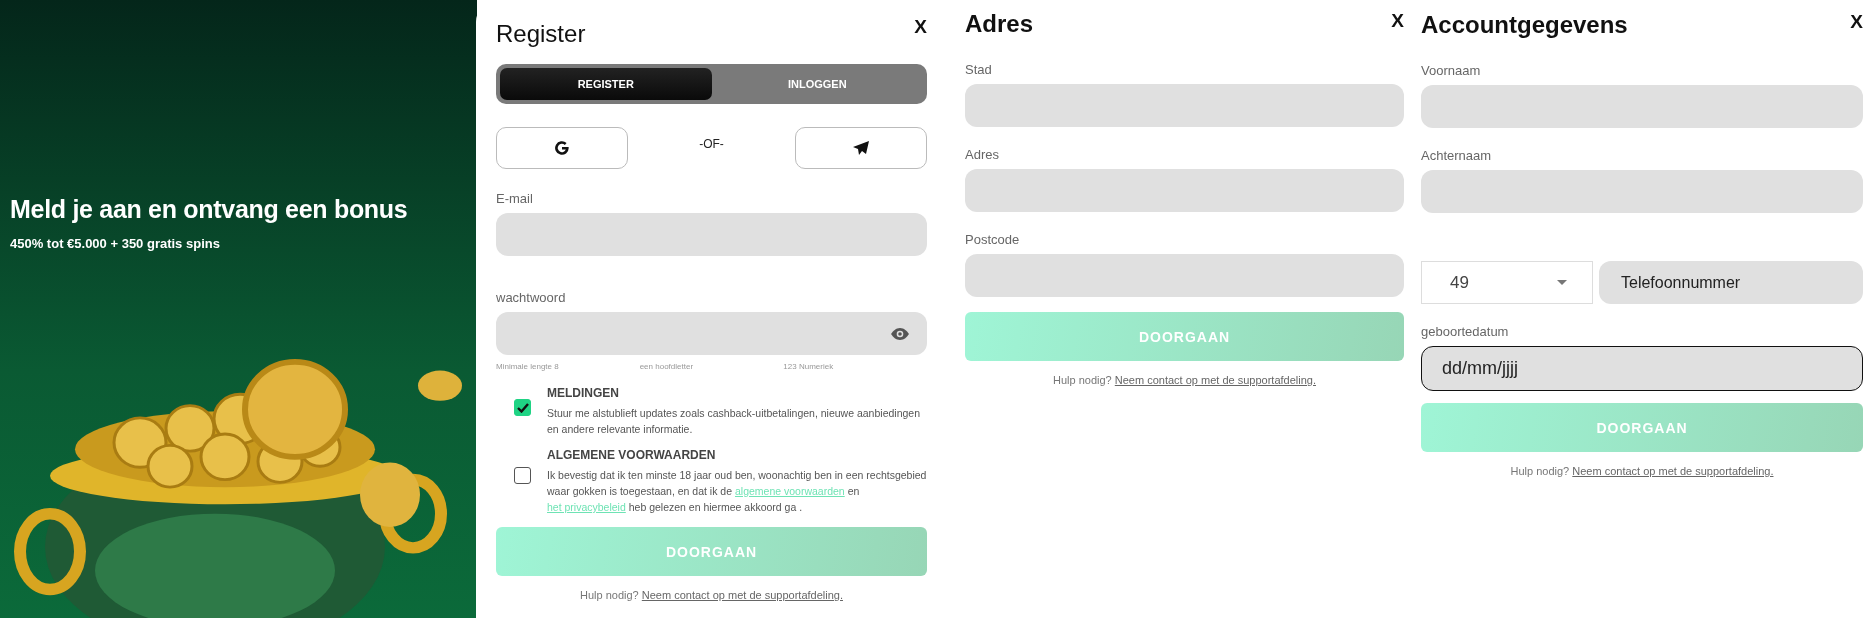 The height and width of the screenshot is (618, 1876). I want to click on field-label: Stad, so click(979, 69).